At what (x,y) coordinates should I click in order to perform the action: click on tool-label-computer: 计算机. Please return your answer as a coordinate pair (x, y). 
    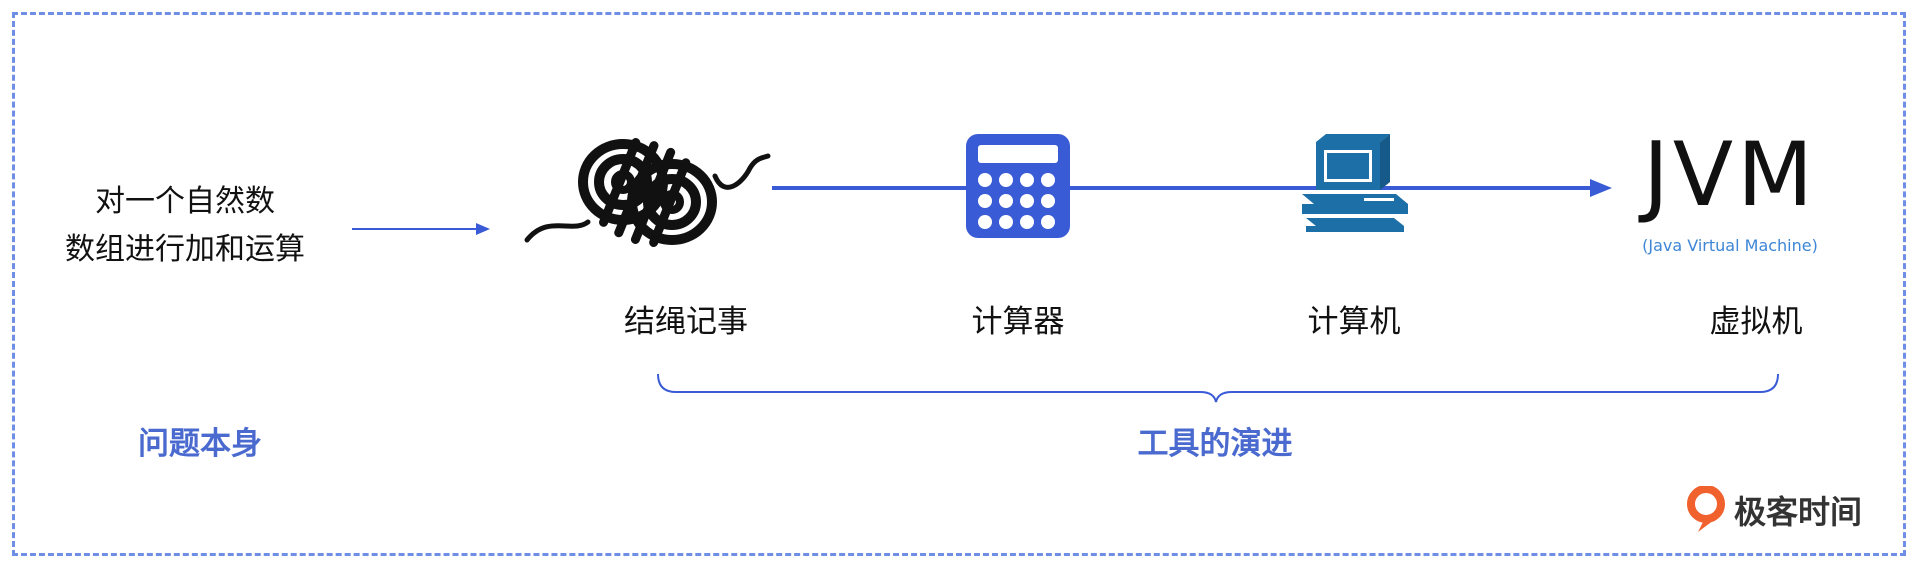
    Looking at the image, I should click on (1354, 322).